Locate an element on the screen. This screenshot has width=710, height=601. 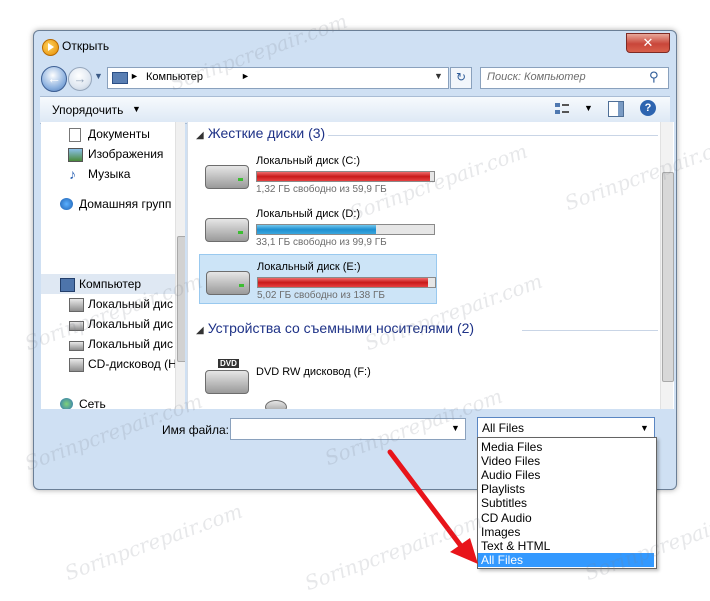
drive-free-space: 5,02 ГБ свободно из 138 ГБ is located at coordinates (321, 295).